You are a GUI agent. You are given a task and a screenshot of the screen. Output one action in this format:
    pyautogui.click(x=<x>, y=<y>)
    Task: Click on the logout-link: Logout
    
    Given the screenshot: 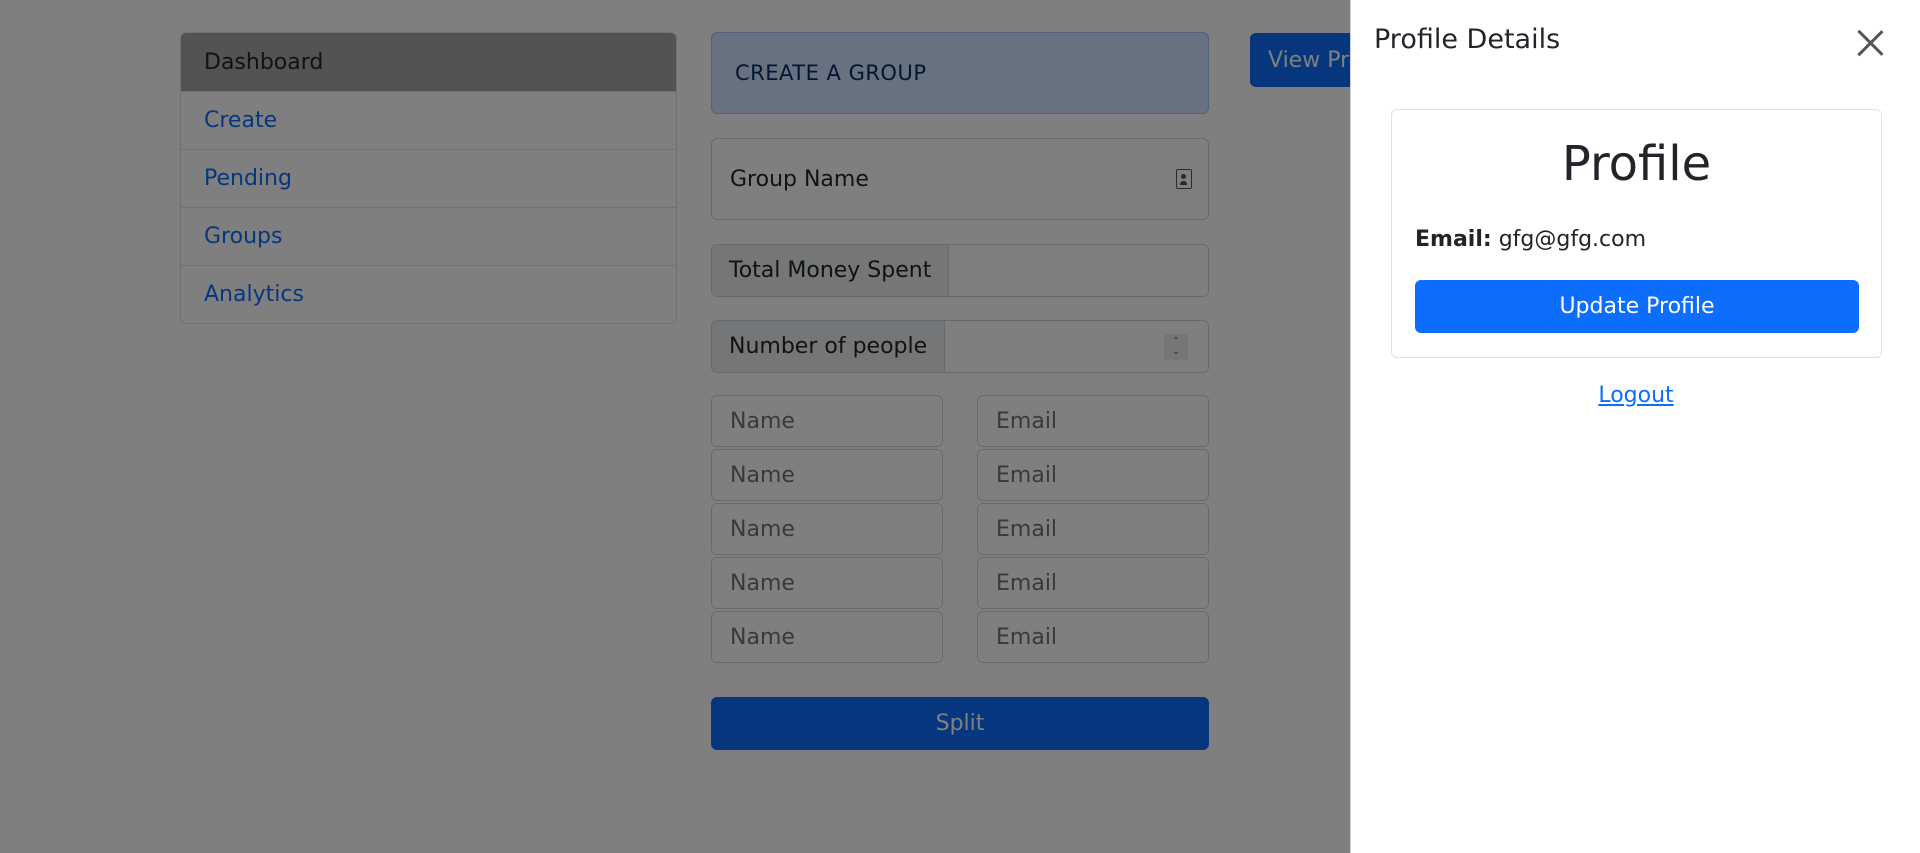 What is the action you would take?
    pyautogui.click(x=1635, y=395)
    